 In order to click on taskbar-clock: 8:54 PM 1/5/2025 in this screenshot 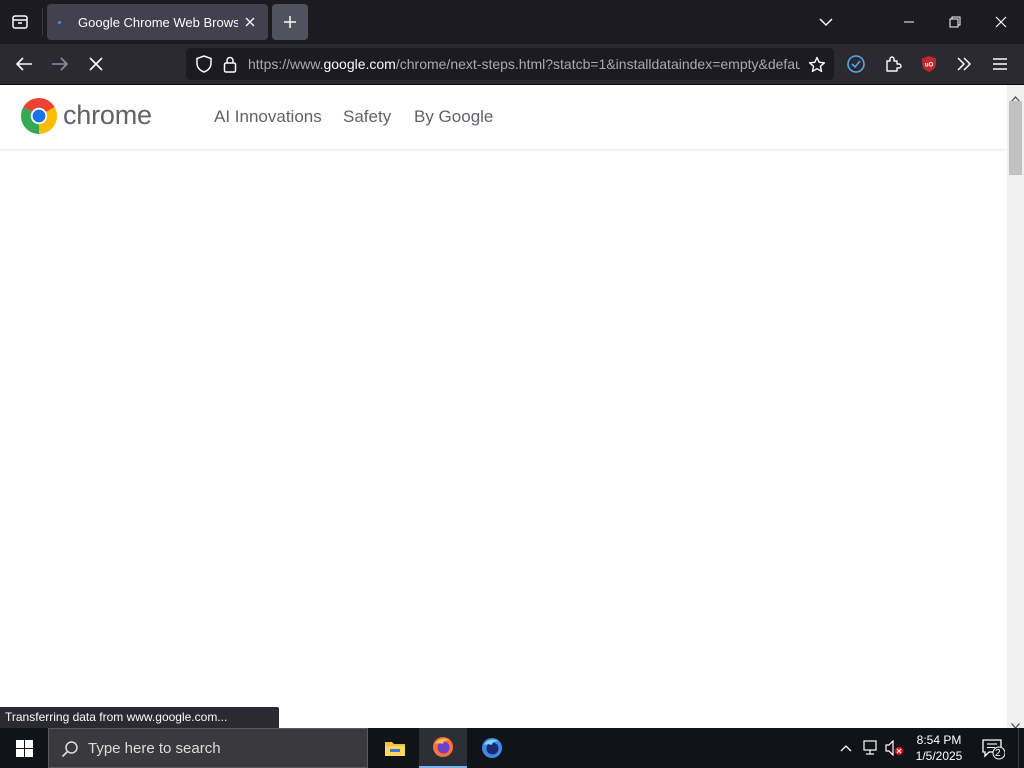, I will do `click(939, 748)`.